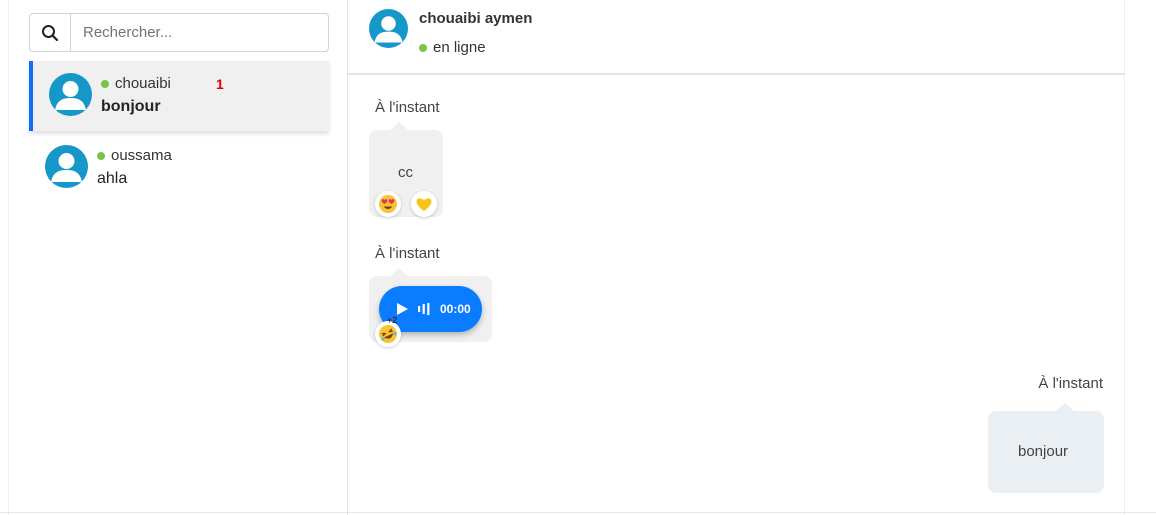  I want to click on contact-item-oussama: oussama ahla, so click(179, 168).